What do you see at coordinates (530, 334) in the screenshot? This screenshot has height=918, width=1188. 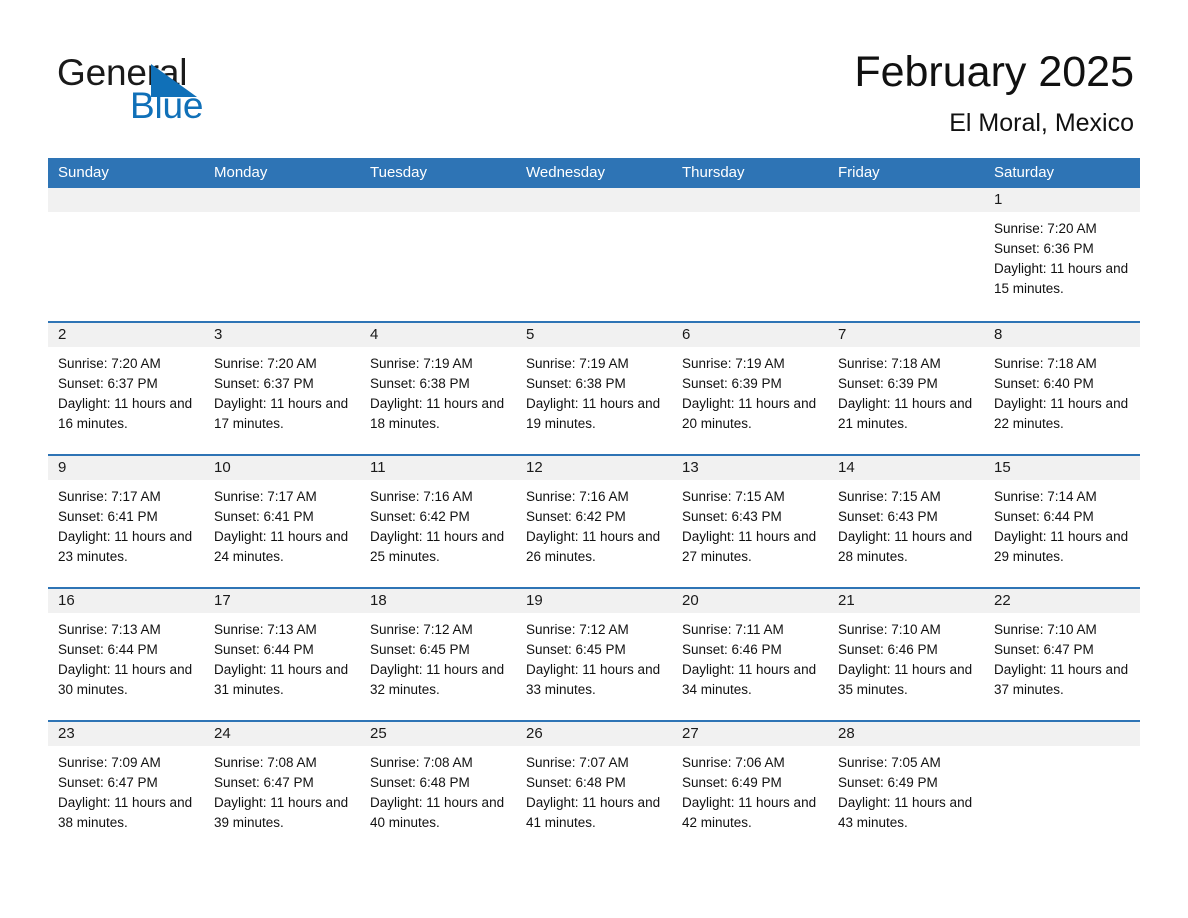 I see `day-number: 5` at bounding box center [530, 334].